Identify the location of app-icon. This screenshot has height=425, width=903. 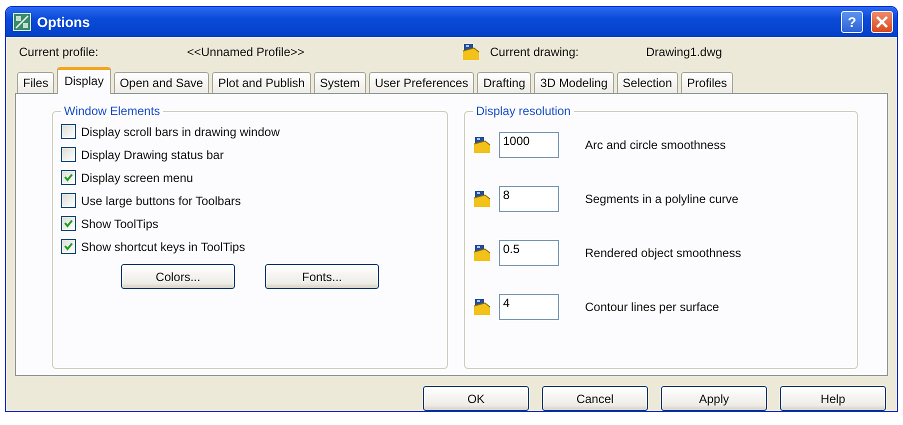
(22, 22).